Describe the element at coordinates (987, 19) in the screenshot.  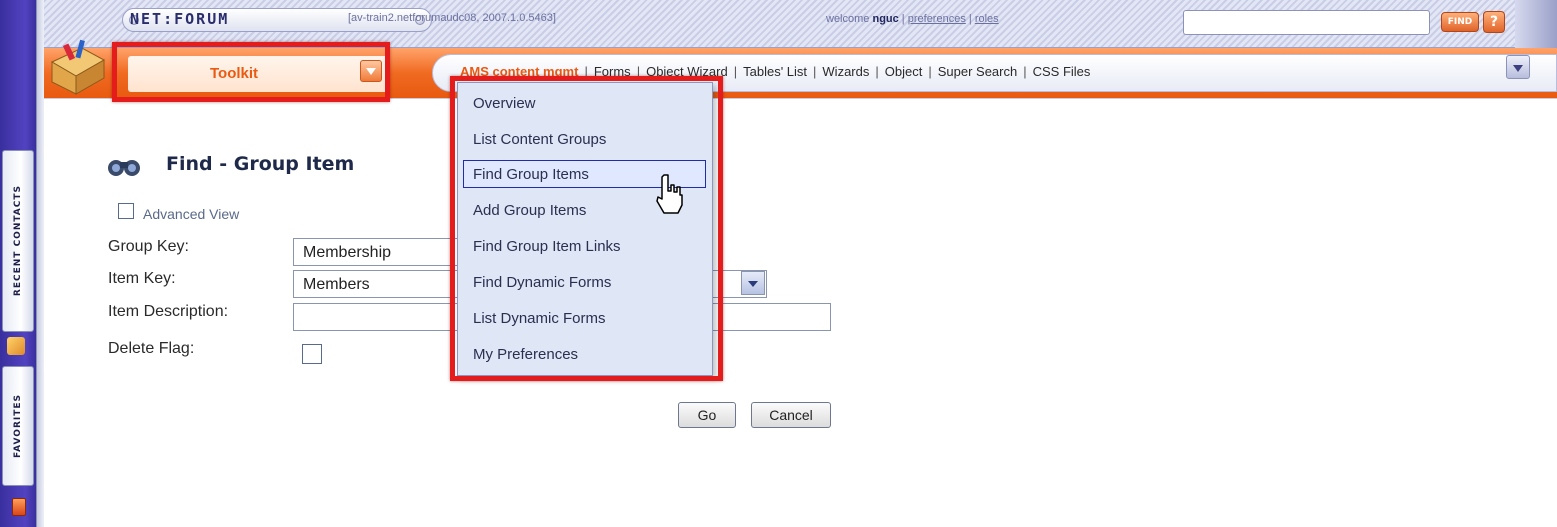
I see `roles-link: roles` at that location.